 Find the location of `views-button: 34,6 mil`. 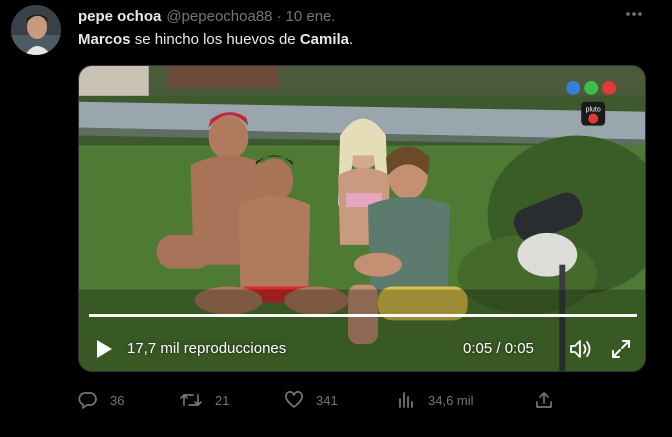

views-button: 34,6 mil is located at coordinates (435, 400).